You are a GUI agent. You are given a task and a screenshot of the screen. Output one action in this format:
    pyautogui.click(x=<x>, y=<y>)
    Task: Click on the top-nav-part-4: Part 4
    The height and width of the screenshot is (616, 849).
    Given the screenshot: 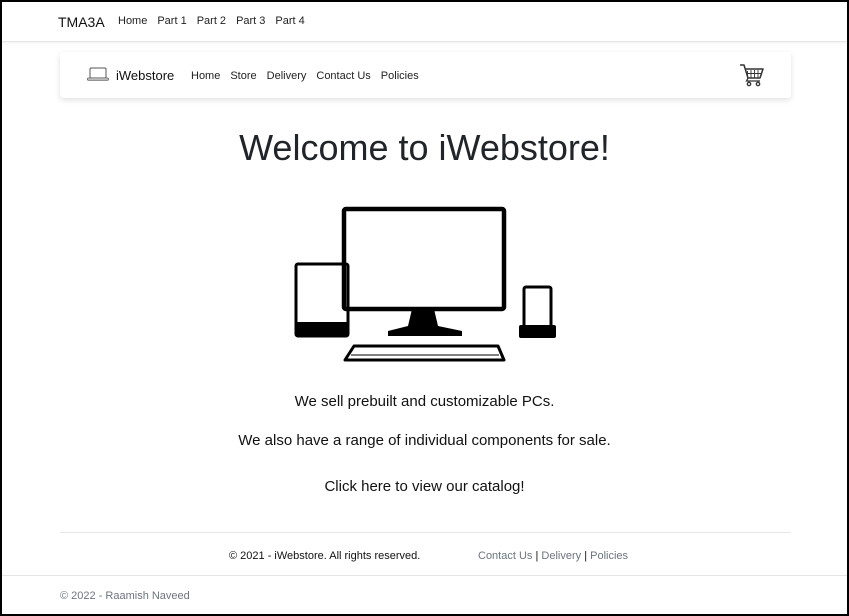 What is the action you would take?
    pyautogui.click(x=289, y=21)
    